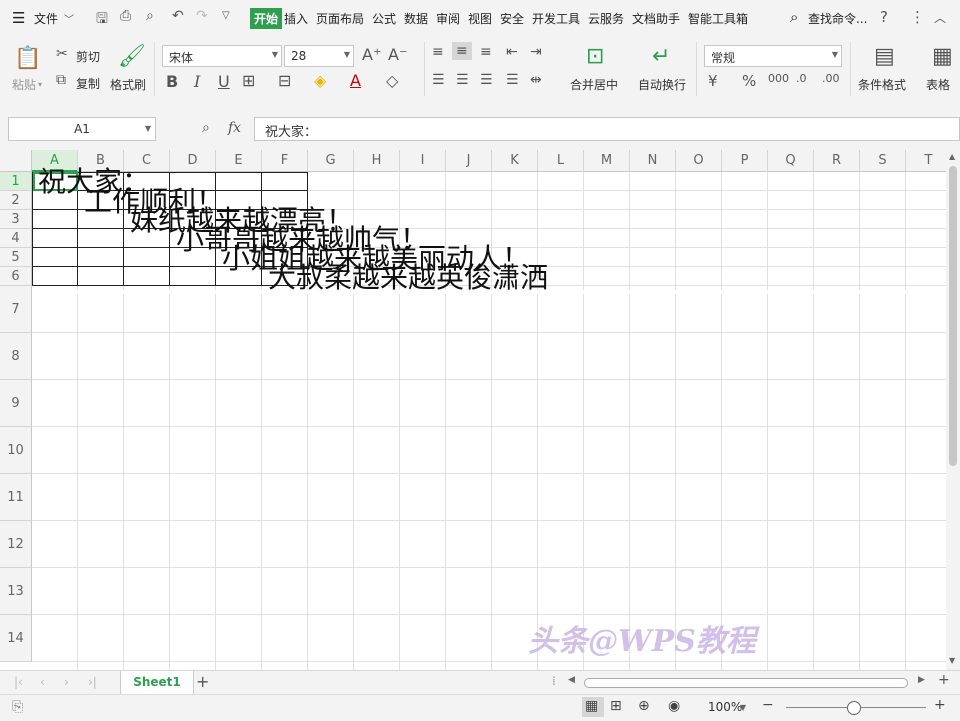  Describe the element at coordinates (953, 316) in the screenshot. I see `vertical-scroll-thumb` at that location.